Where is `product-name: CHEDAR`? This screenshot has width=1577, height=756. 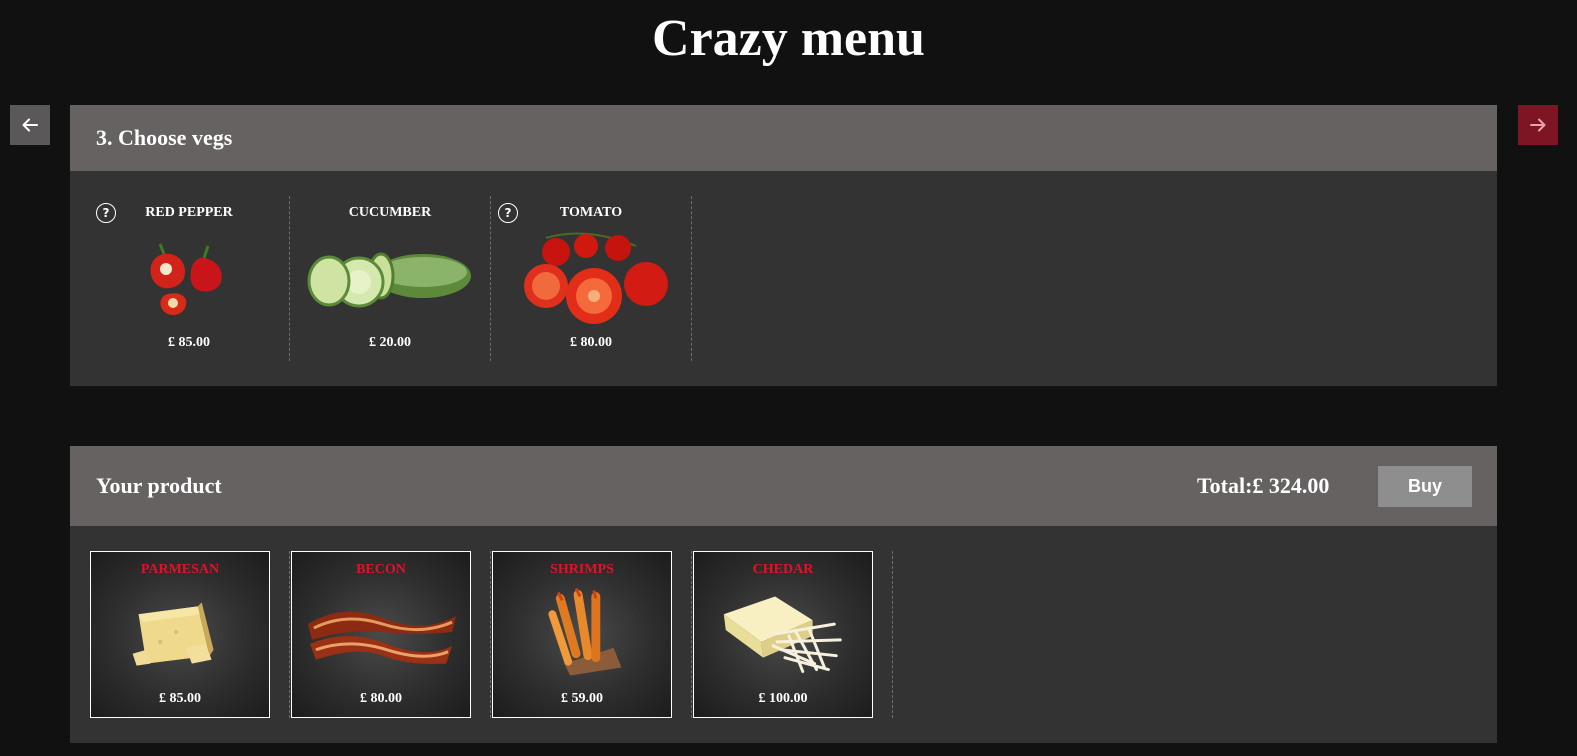 product-name: CHEDAR is located at coordinates (783, 569).